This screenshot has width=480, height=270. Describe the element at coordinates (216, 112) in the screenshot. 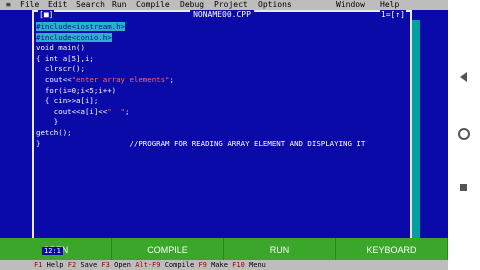

I see `code-line: cout<<a[i]<<" ";` at that location.